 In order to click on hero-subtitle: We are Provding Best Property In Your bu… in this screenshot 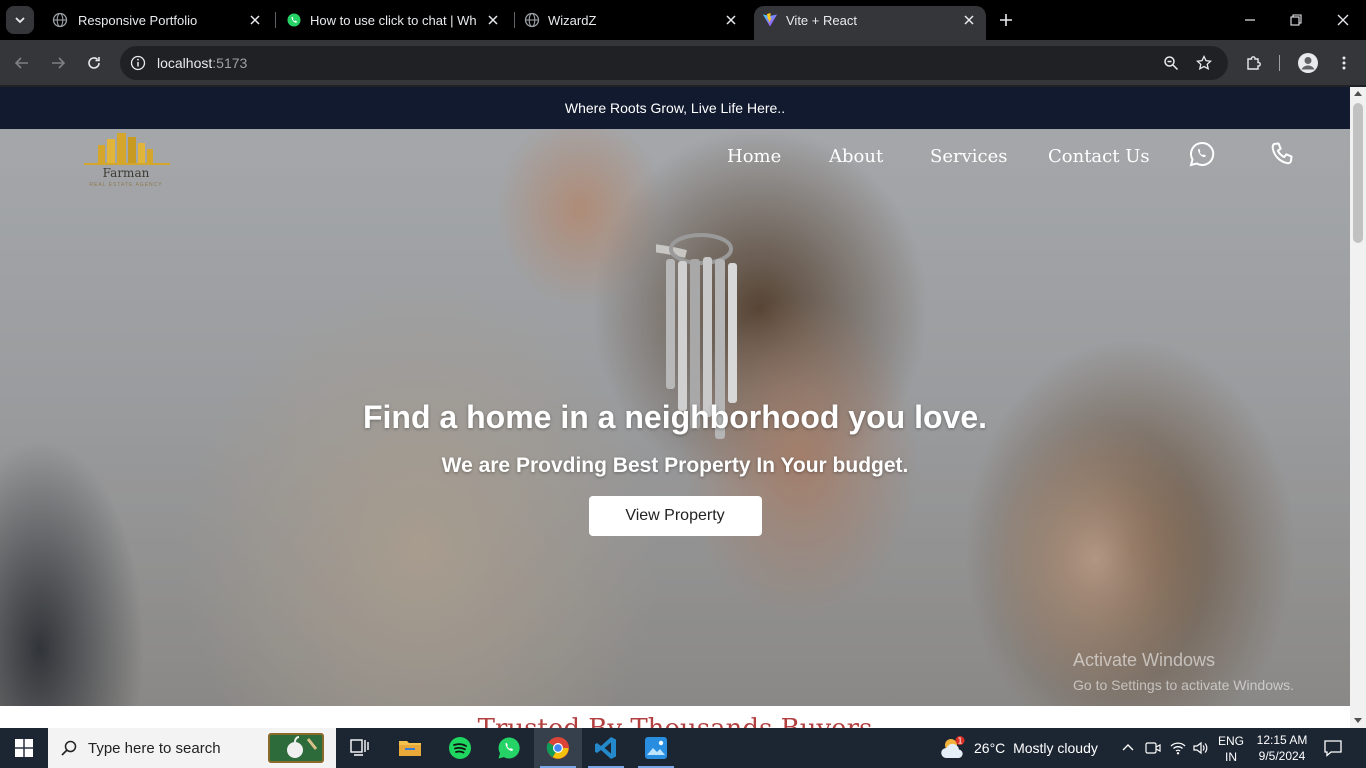, I will do `click(675, 465)`.